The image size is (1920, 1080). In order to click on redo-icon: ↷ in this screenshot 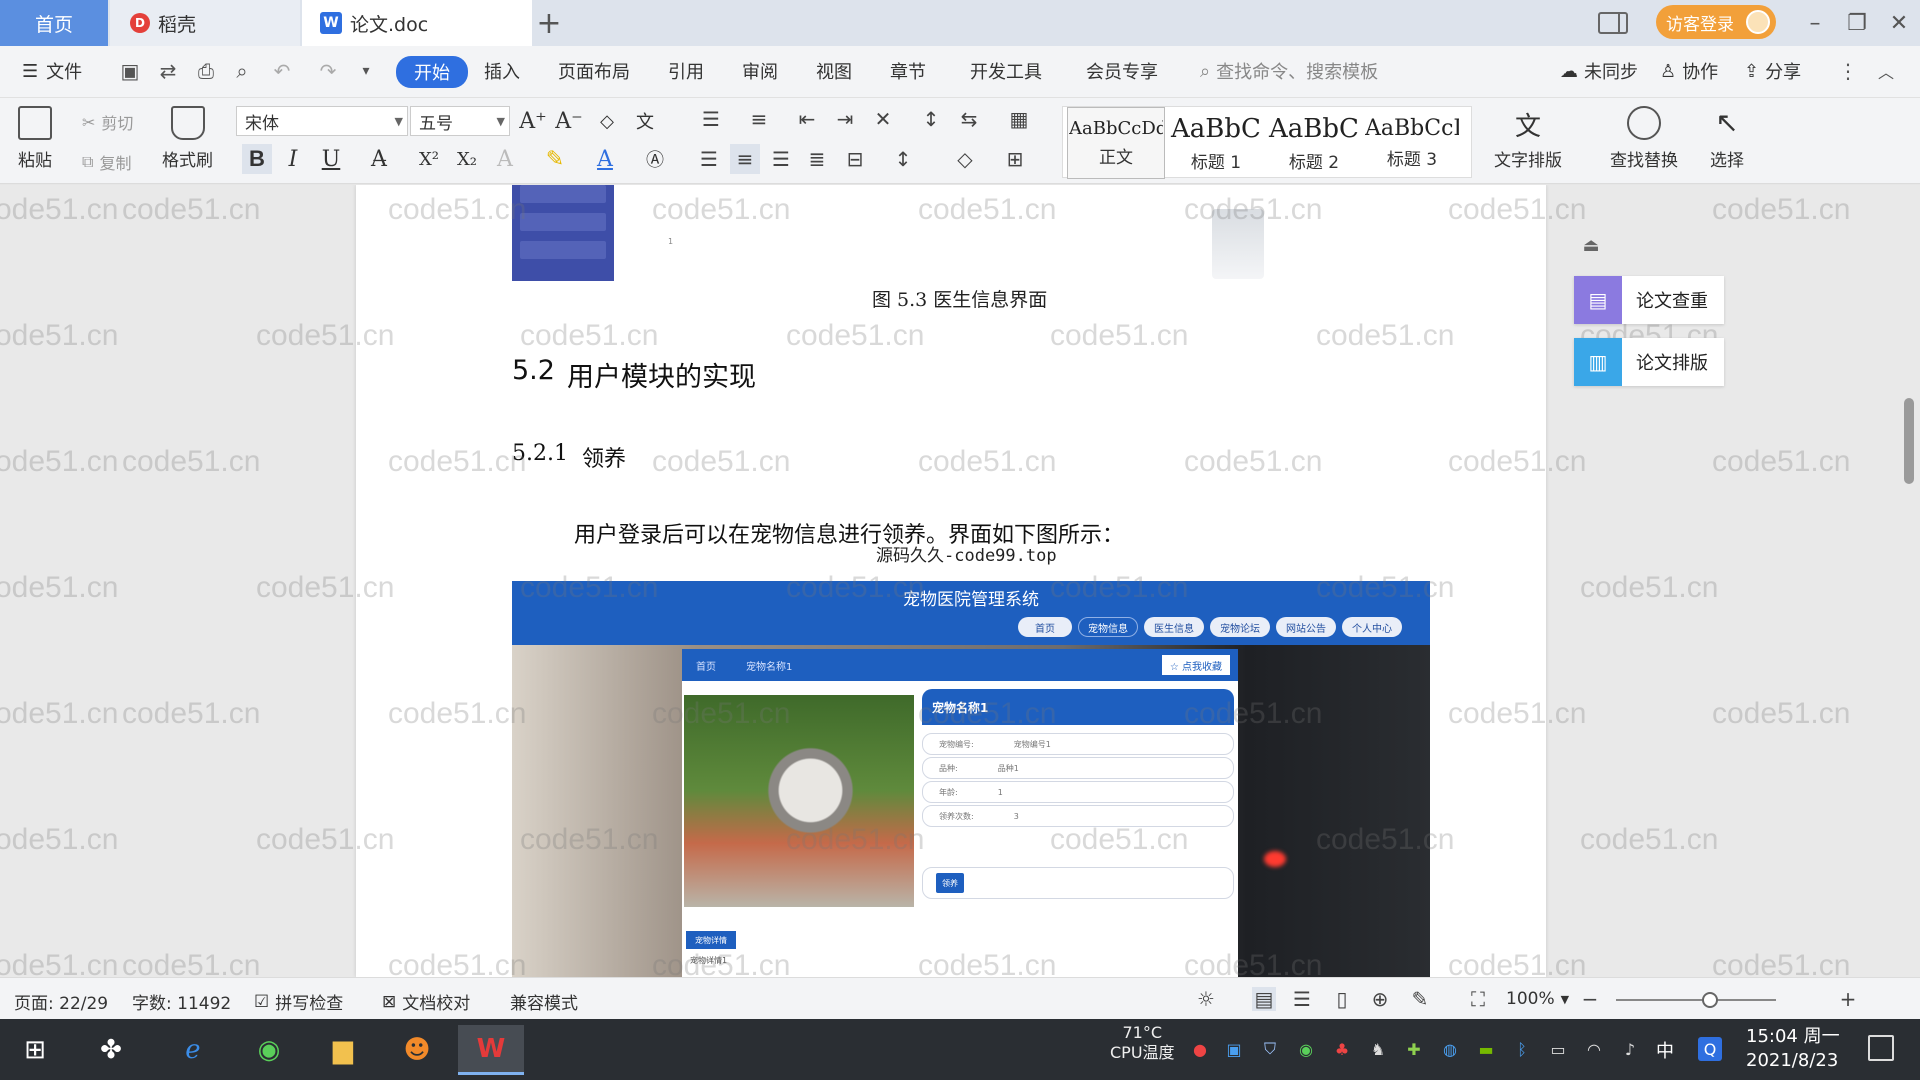, I will do `click(328, 71)`.